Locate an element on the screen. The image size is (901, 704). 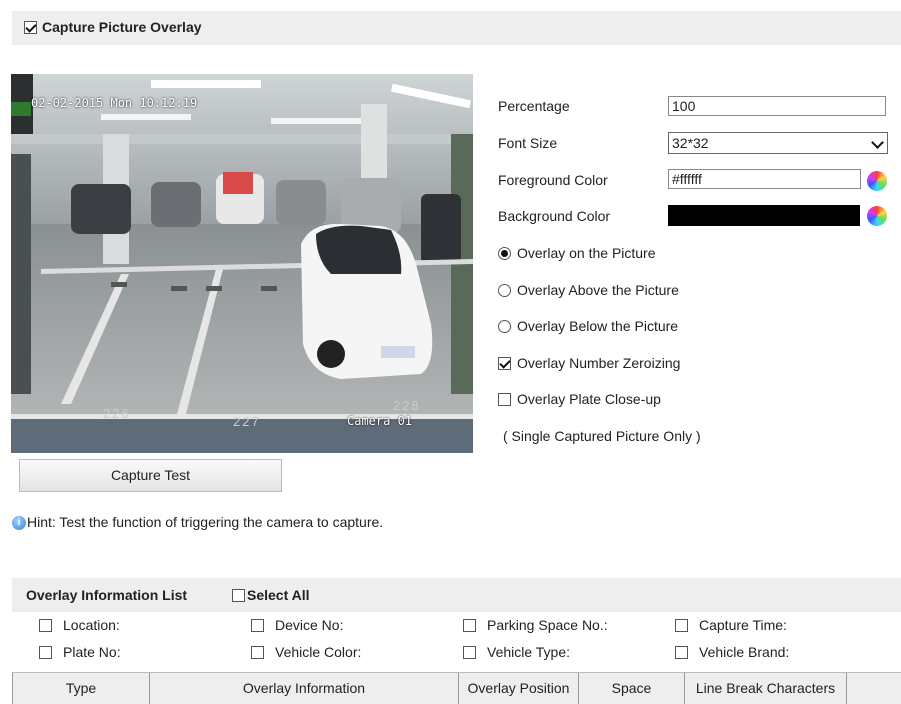
field-location: Location: is located at coordinates (79, 625).